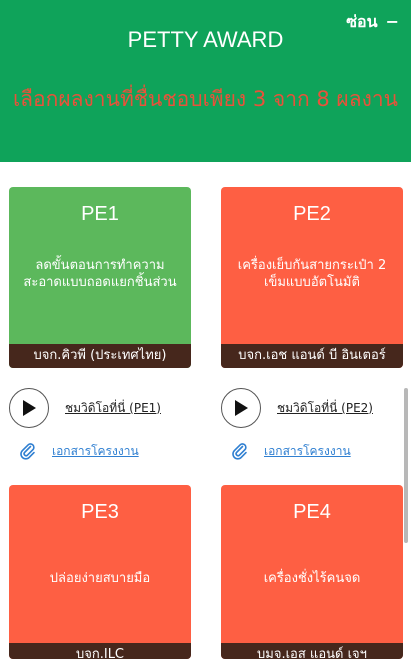 Image resolution: width=411 pixels, height=659 pixels. I want to click on video-row-pe2: ชมวิดิโอที่นี่ (PE2), so click(297, 408).